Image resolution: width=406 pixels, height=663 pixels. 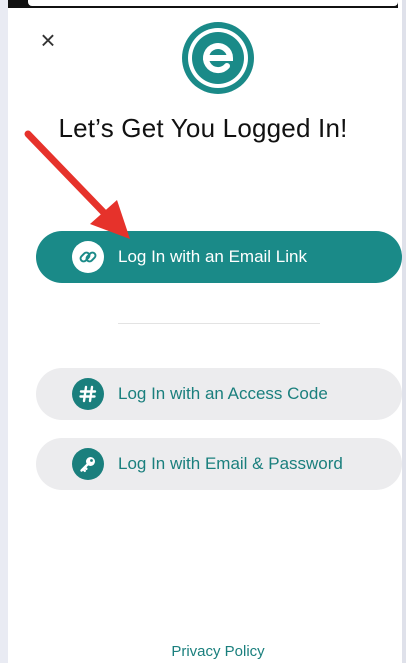 What do you see at coordinates (203, 4) in the screenshot?
I see `top-bar` at bounding box center [203, 4].